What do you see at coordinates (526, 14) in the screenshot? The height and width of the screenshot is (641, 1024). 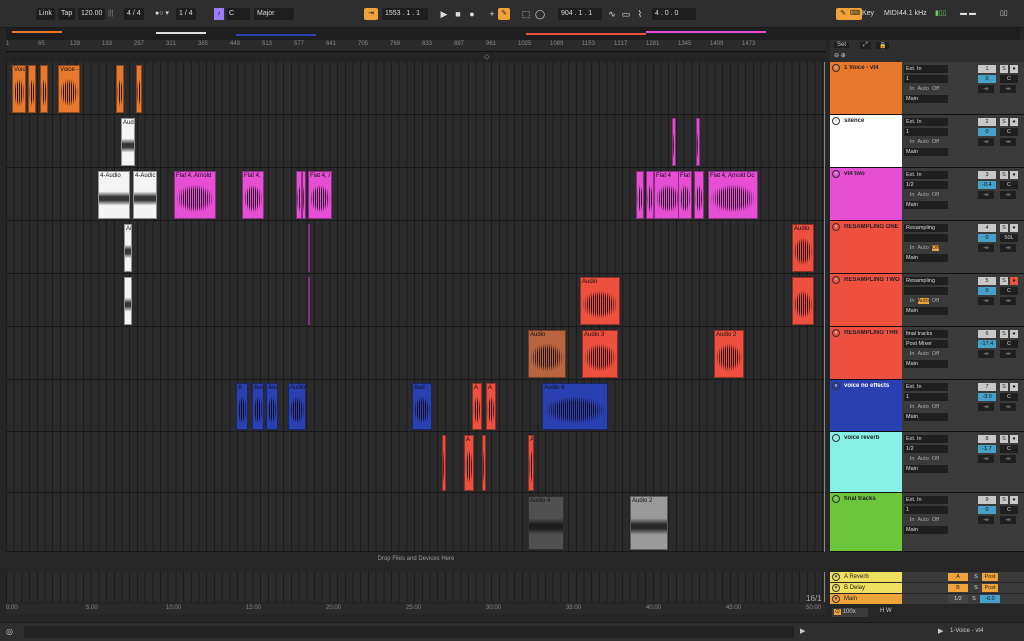 I see `punch-icon: ⬚` at bounding box center [526, 14].